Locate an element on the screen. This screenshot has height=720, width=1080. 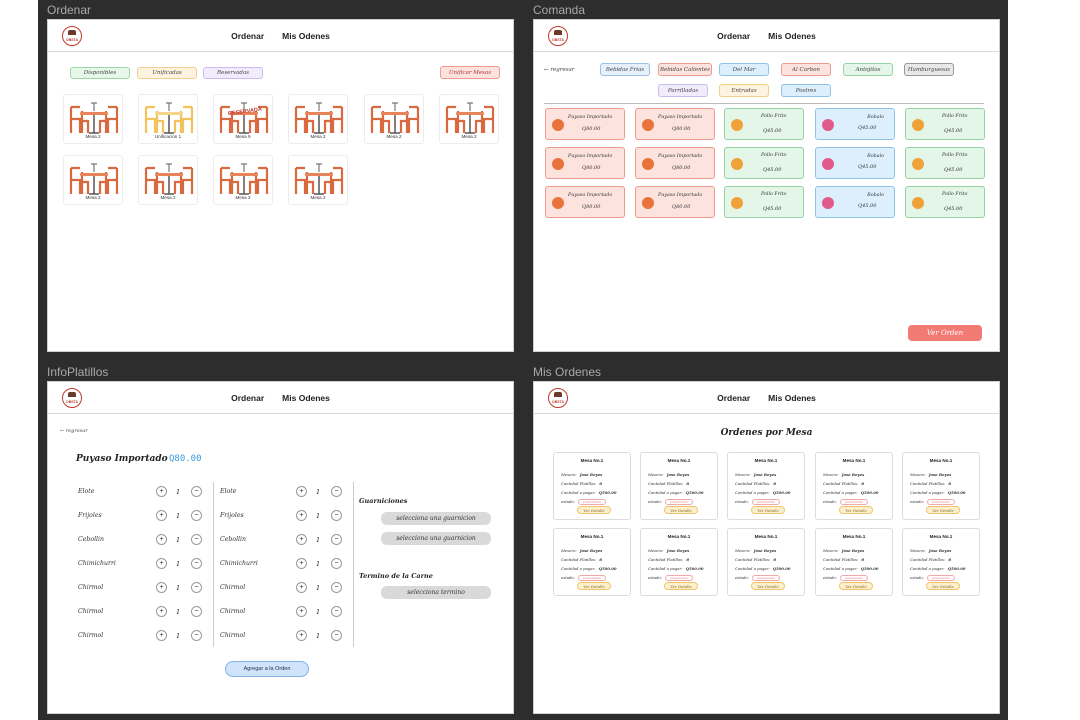
table-card: Unificacion 1 is located at coordinates (168, 119).